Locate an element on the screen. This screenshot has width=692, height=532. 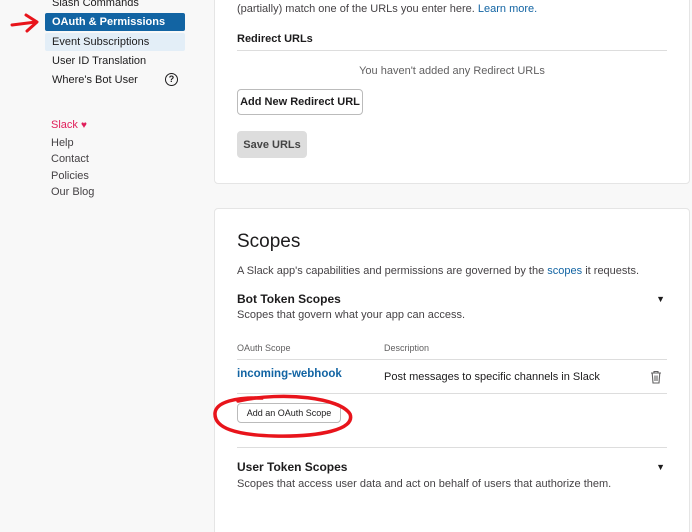
footer-links: Slack ♥ Help Contact Policies Our Blog is located at coordinates (72, 159).